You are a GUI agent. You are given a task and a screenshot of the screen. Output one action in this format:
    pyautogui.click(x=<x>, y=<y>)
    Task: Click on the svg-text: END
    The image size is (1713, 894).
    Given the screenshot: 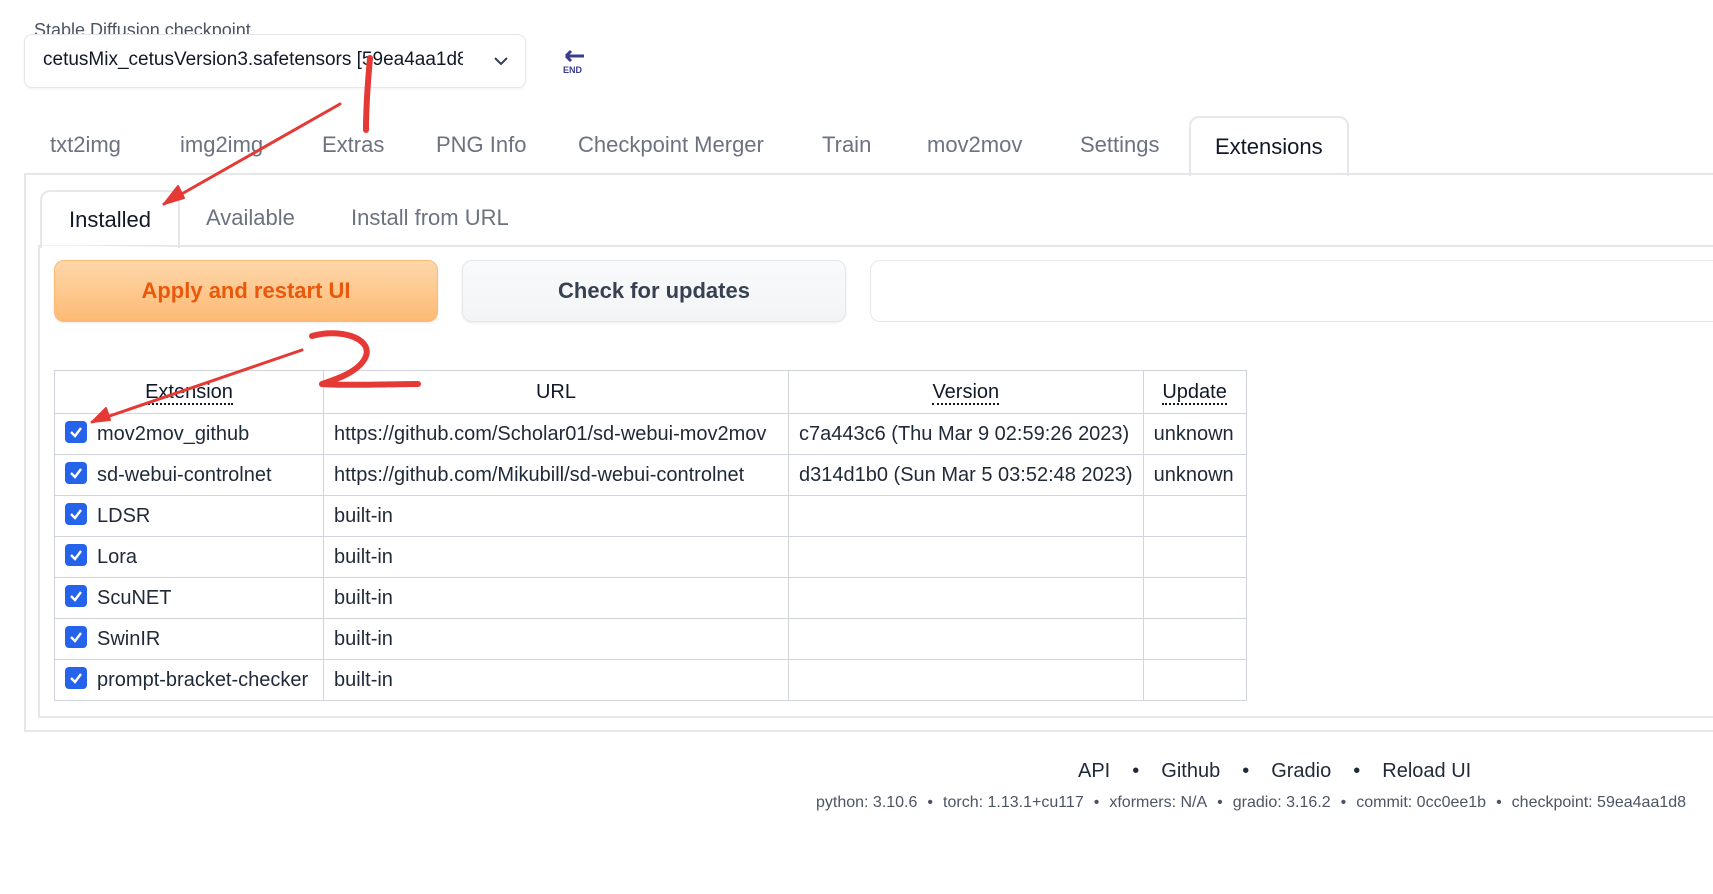 What is the action you would take?
    pyautogui.click(x=573, y=70)
    